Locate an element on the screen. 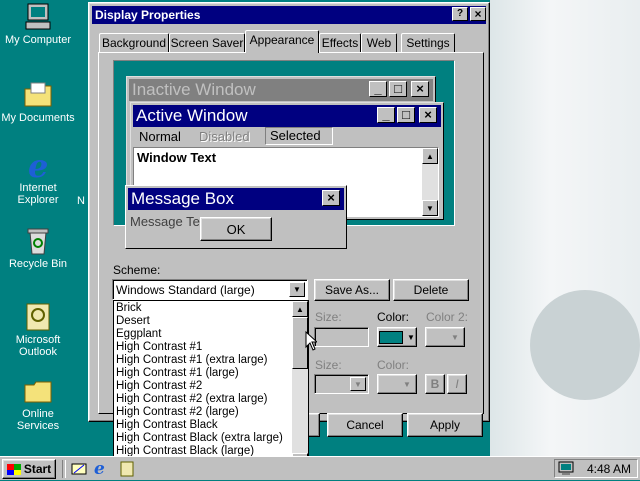  desktop-icon-label: Internet Explorer is located at coordinates (38, 194).